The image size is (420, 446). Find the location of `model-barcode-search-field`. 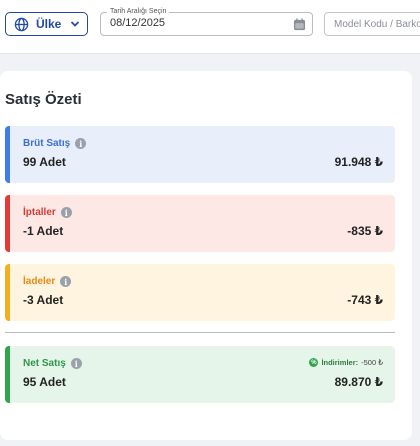

model-barcode-search-field is located at coordinates (372, 24).